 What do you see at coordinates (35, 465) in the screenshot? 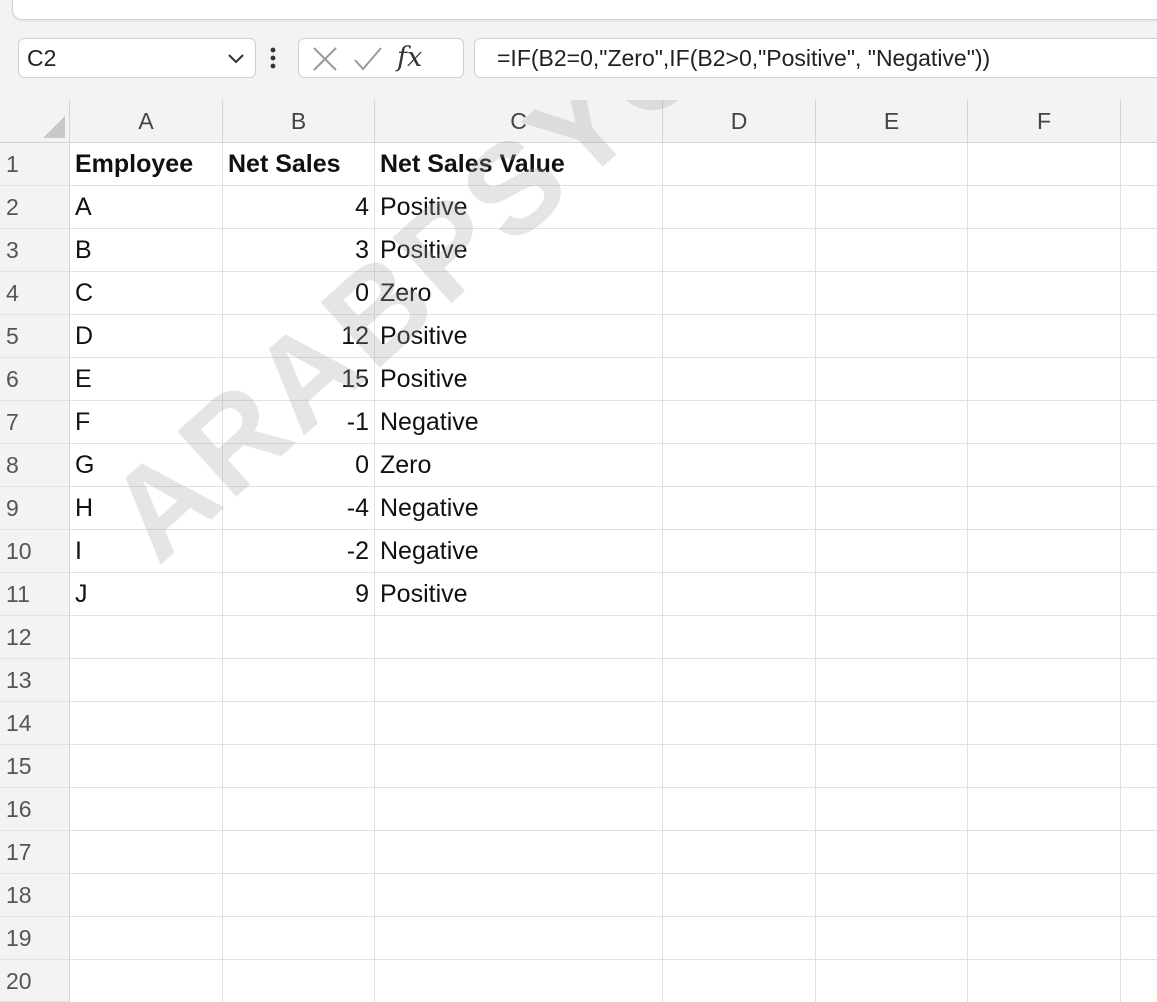
I see `row-header-8: 8` at bounding box center [35, 465].